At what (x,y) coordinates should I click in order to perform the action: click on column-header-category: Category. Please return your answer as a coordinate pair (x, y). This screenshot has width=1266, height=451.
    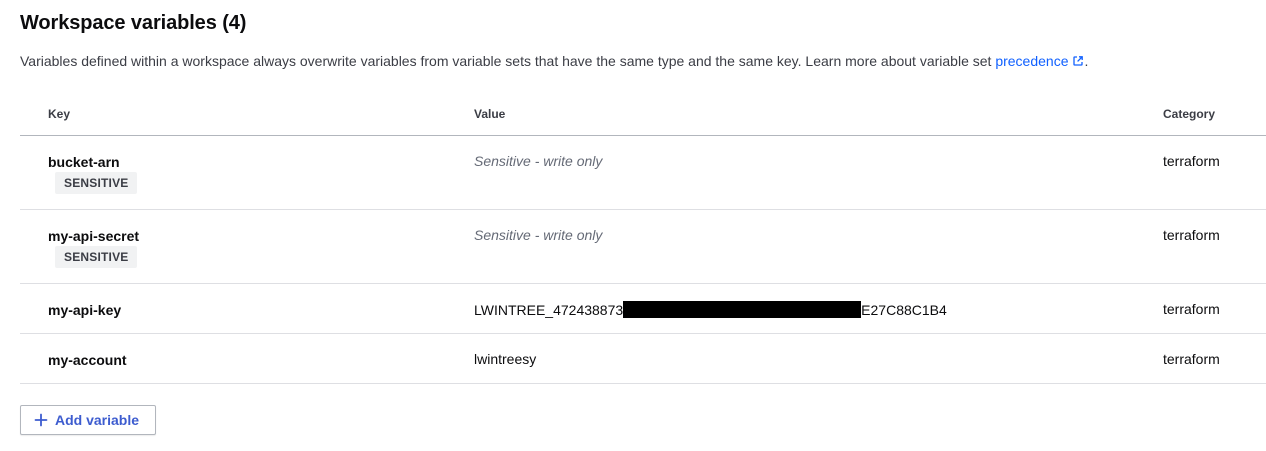
    Looking at the image, I should click on (1189, 114).